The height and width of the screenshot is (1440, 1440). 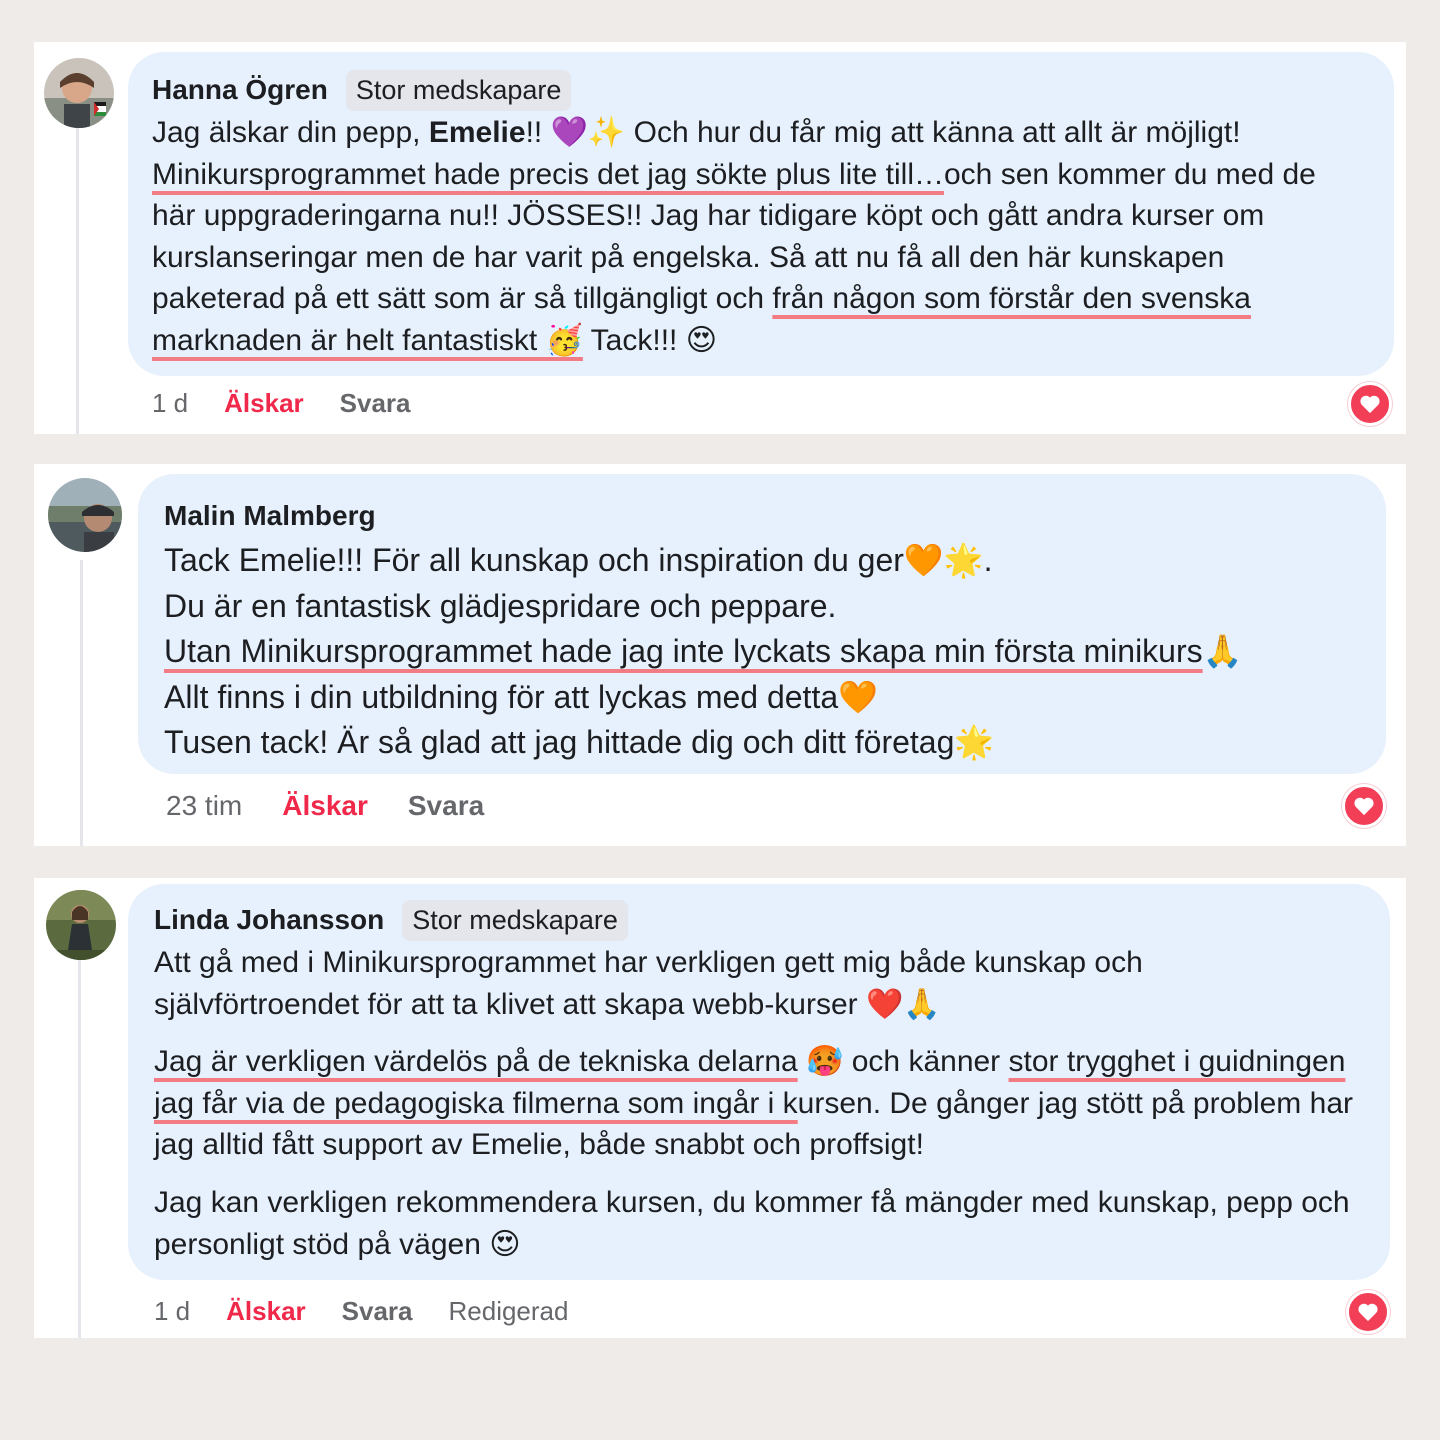 I want to click on comment-actions: 1 d Älskar Svara Redigerad, so click(x=361, y=1311).